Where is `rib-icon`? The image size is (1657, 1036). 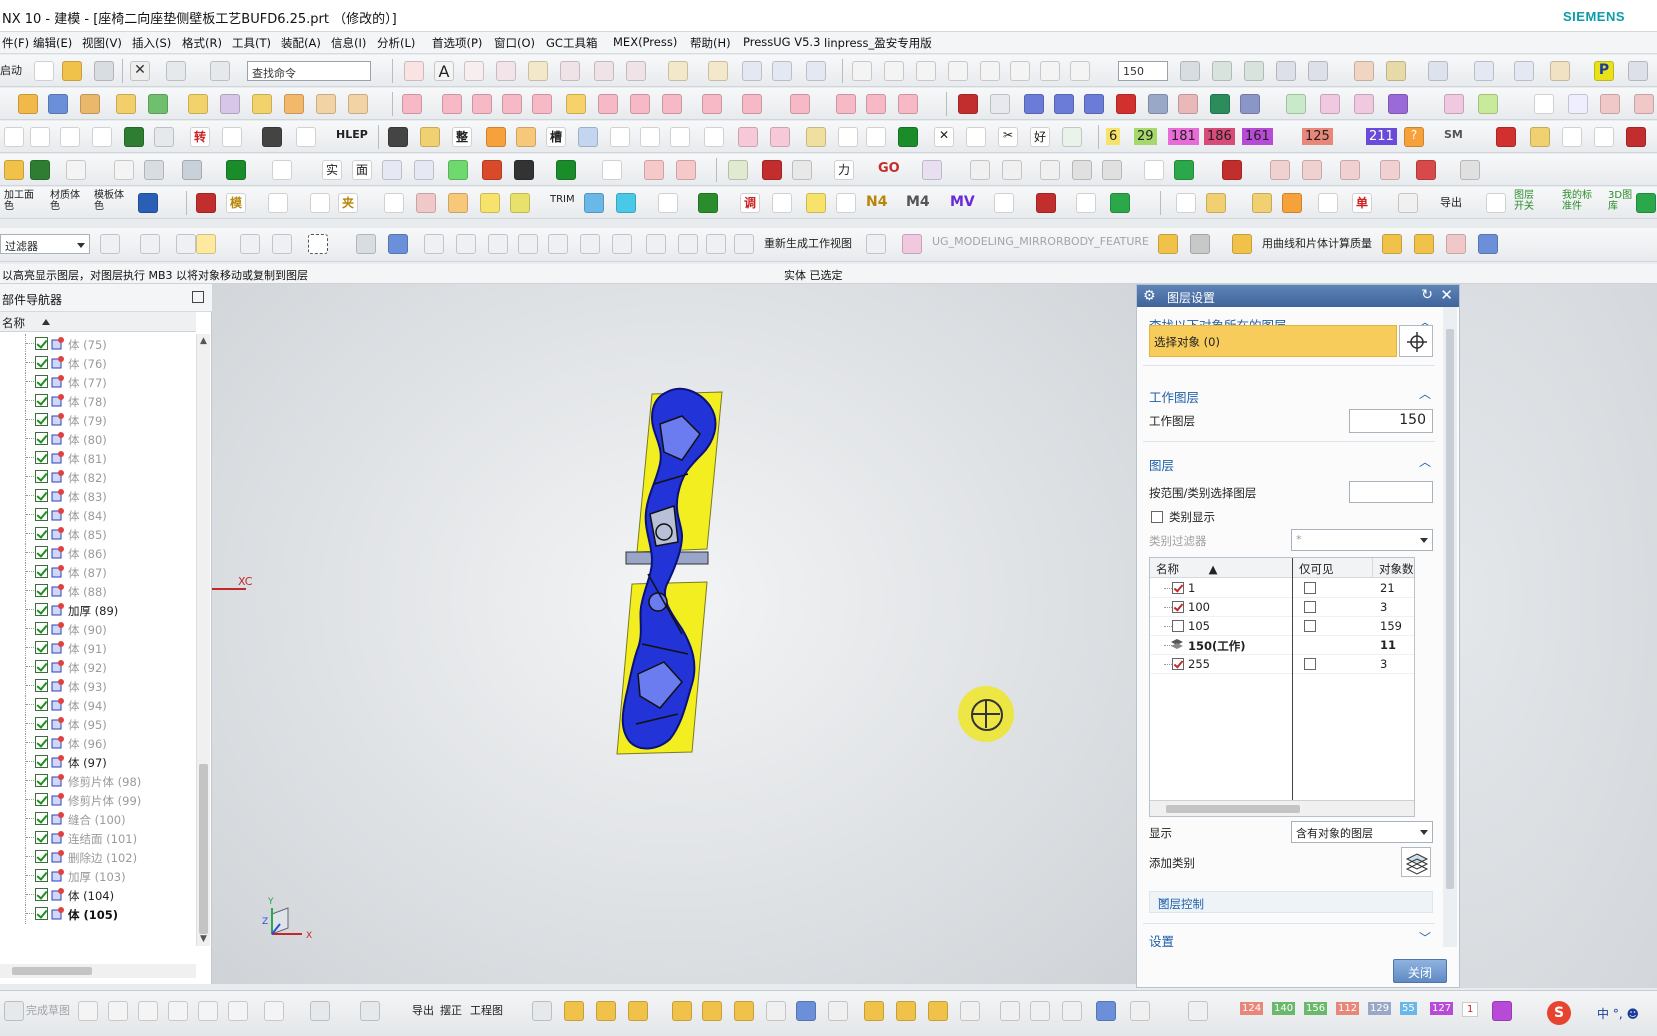 rib-icon is located at coordinates (326, 104).